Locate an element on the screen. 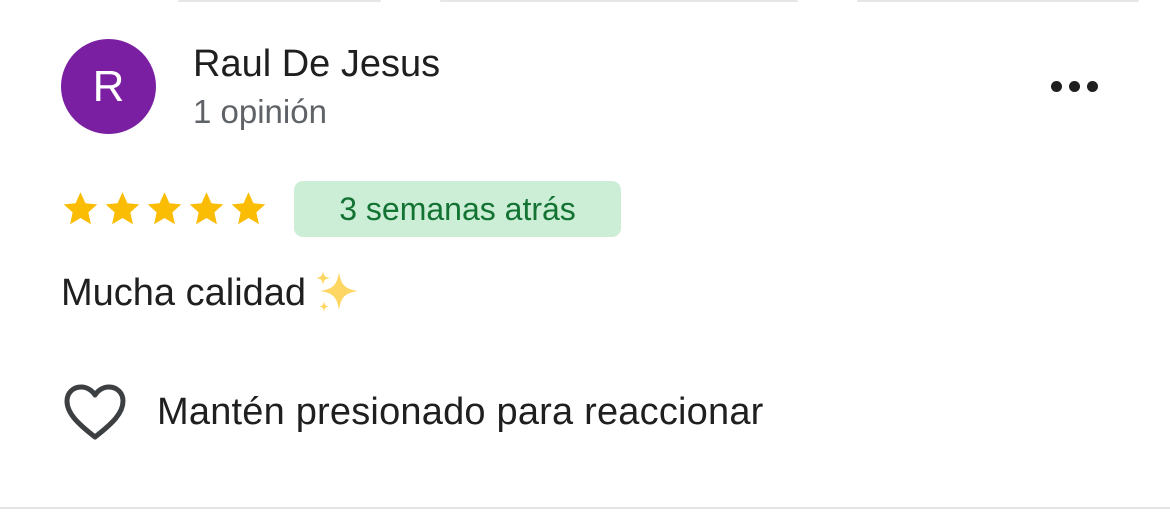 The image size is (1170, 531). review-body: Mucha calidad is located at coordinates (184, 293).